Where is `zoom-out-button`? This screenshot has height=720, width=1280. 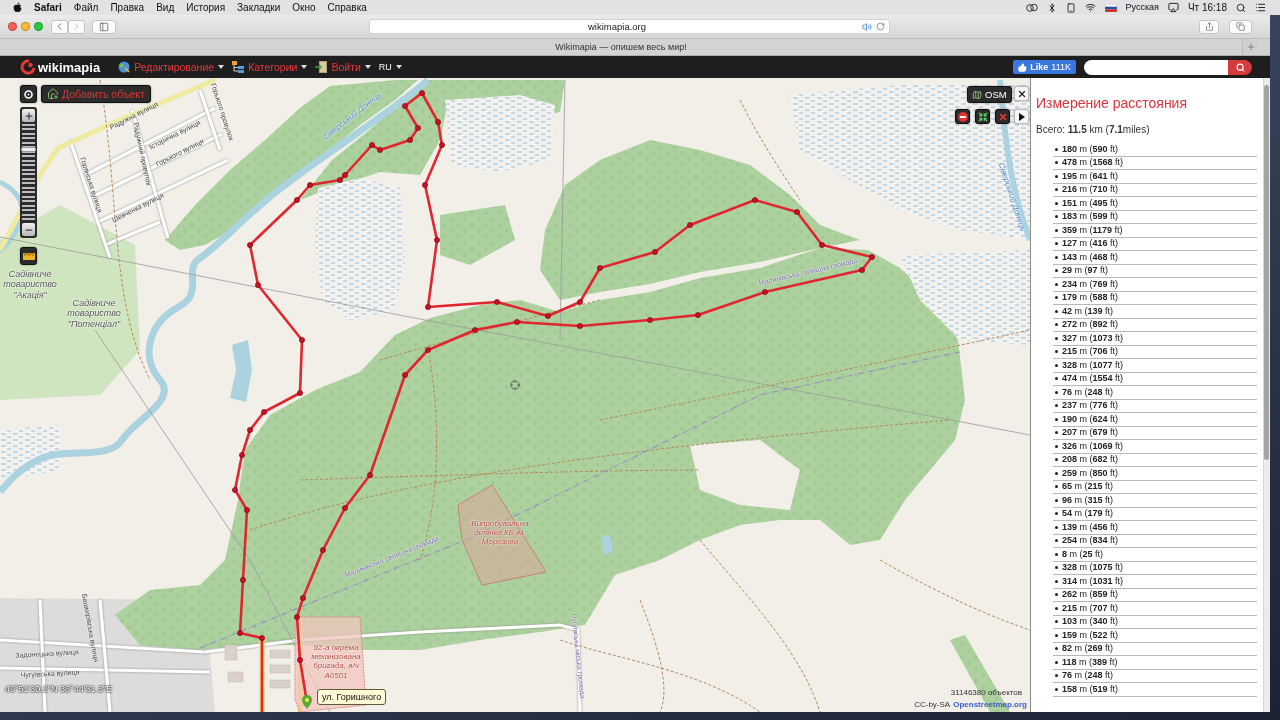 zoom-out-button is located at coordinates (28, 229).